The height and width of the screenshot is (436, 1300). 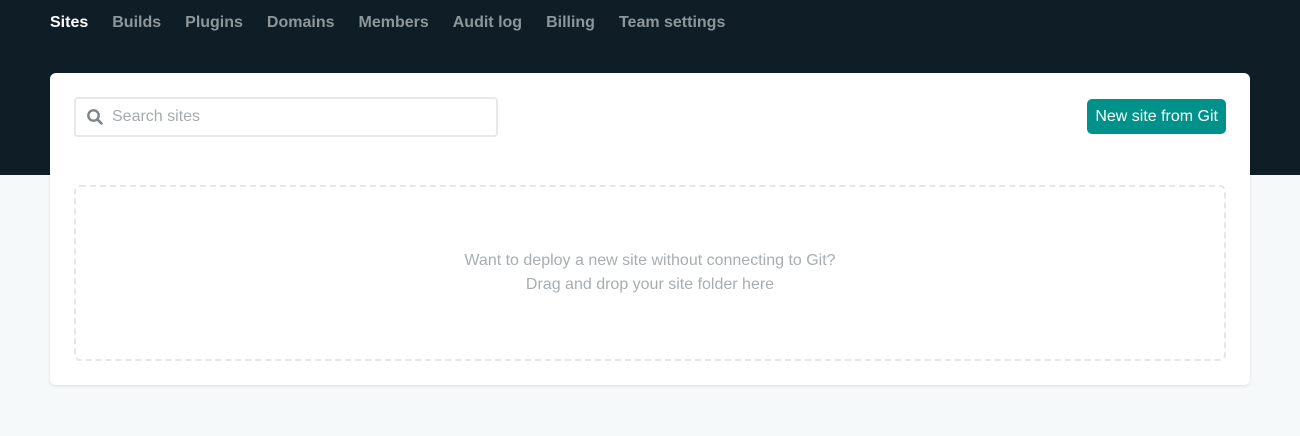 What do you see at coordinates (297, 117) in the screenshot?
I see `search-input` at bounding box center [297, 117].